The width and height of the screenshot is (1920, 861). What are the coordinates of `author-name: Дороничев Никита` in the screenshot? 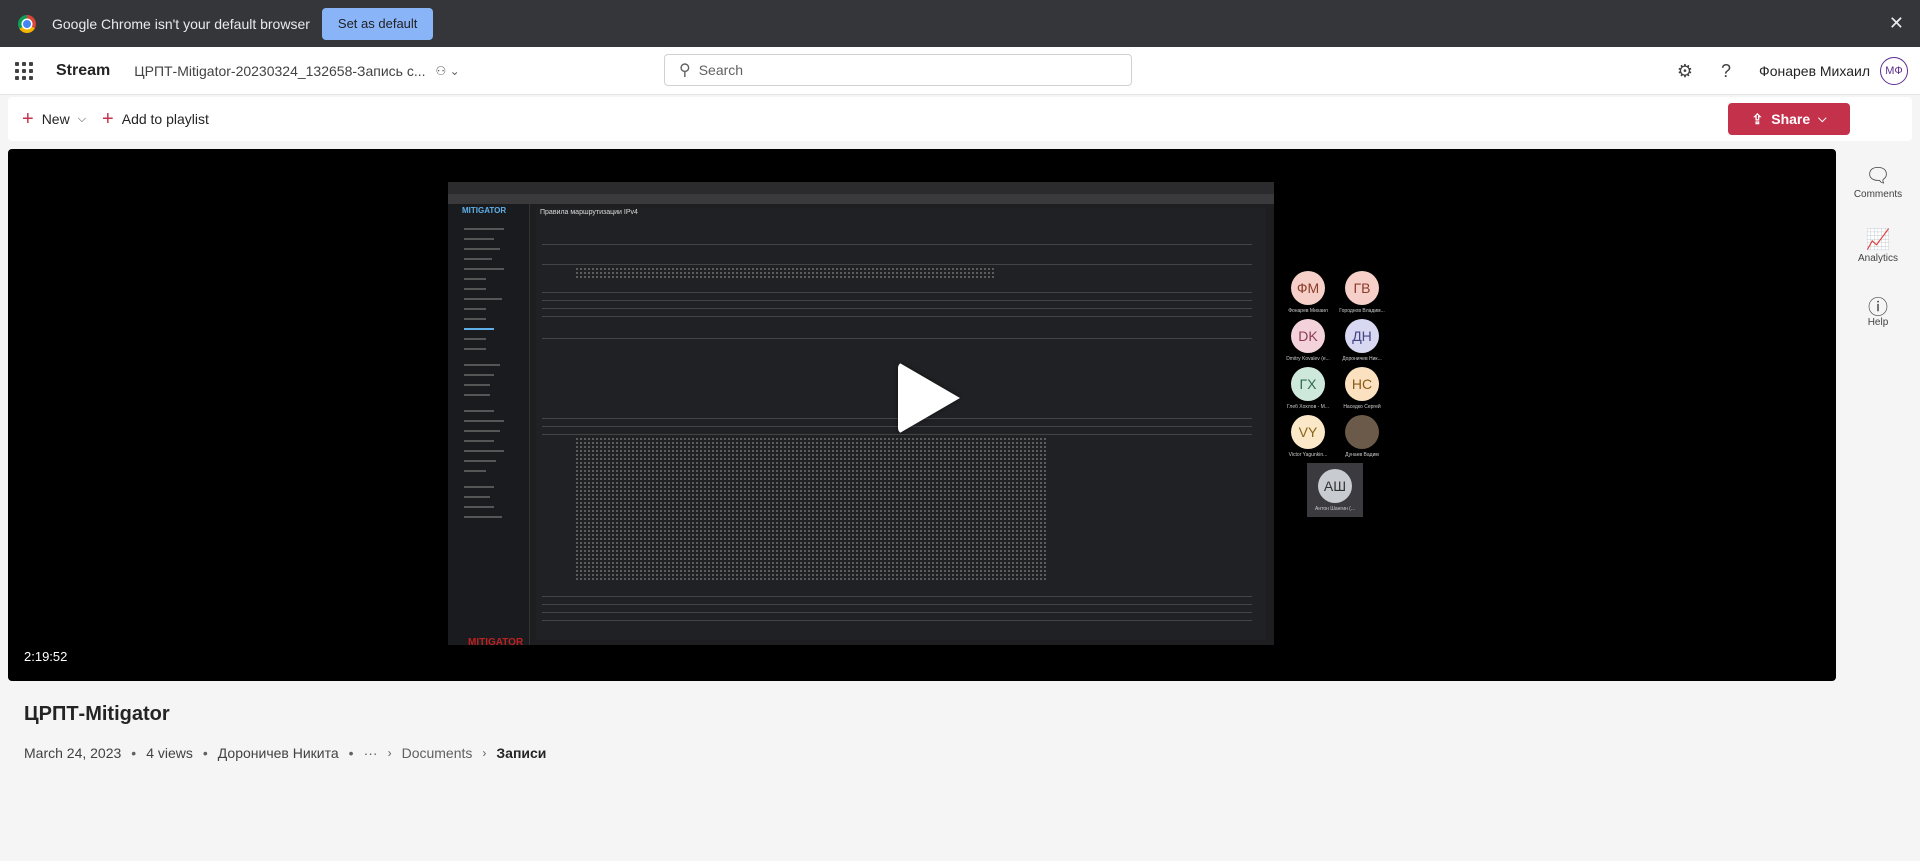 It's located at (278, 753).